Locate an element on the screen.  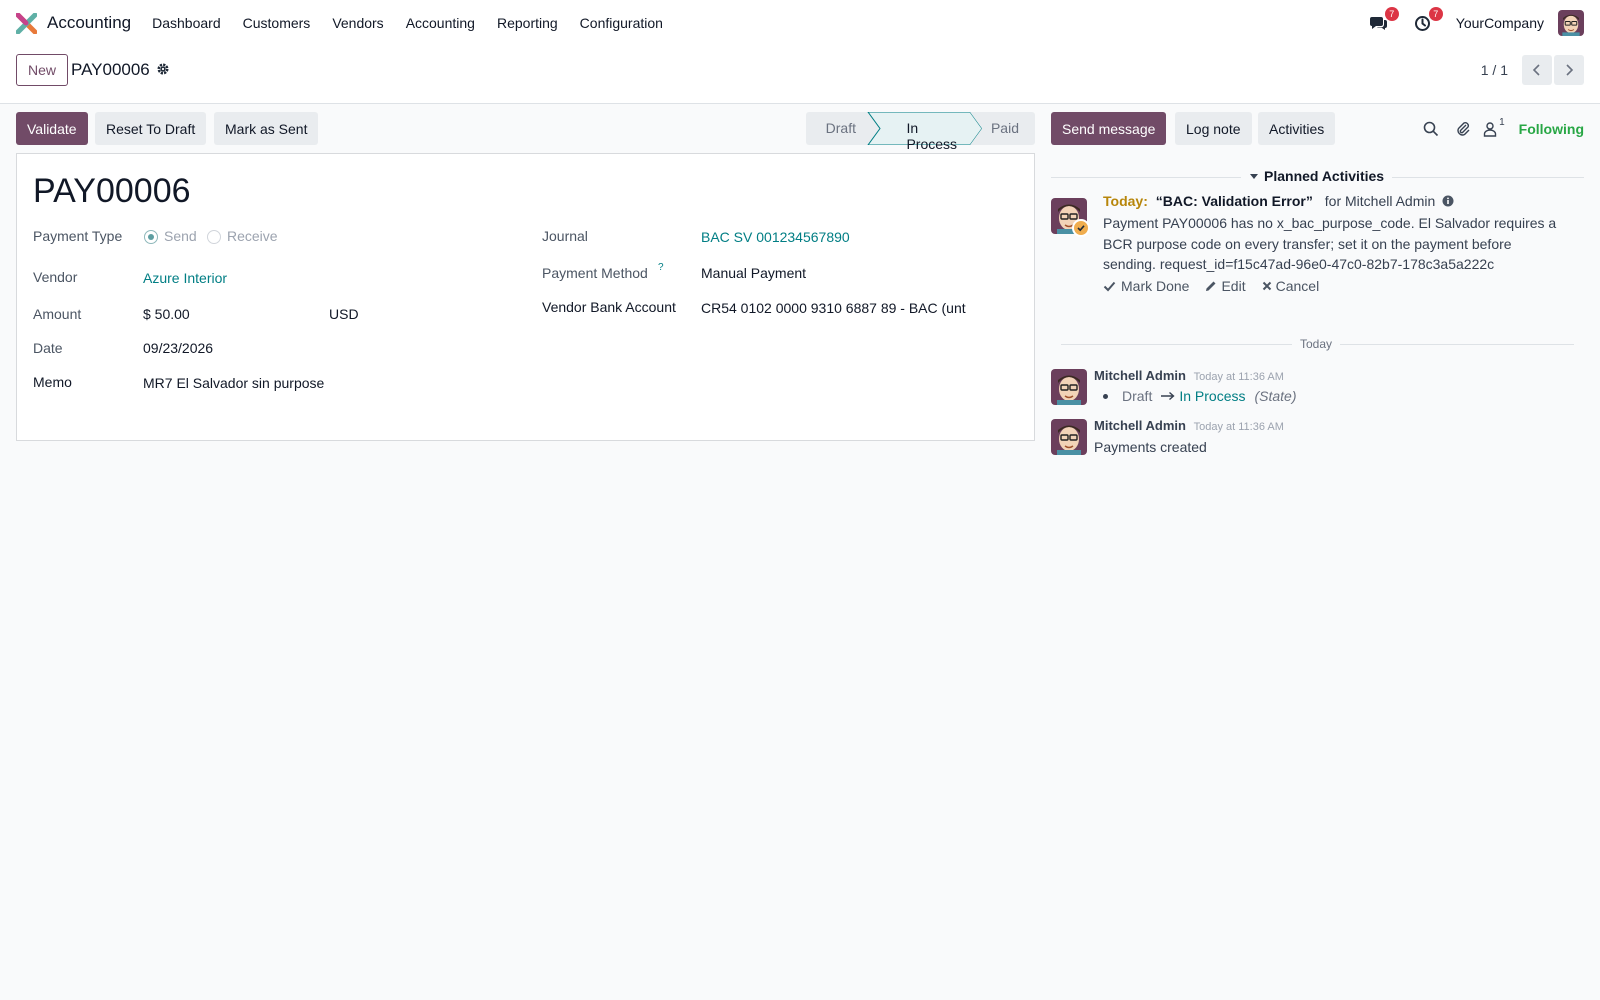
cancel-activity-button: Cancel is located at coordinates (1291, 286).